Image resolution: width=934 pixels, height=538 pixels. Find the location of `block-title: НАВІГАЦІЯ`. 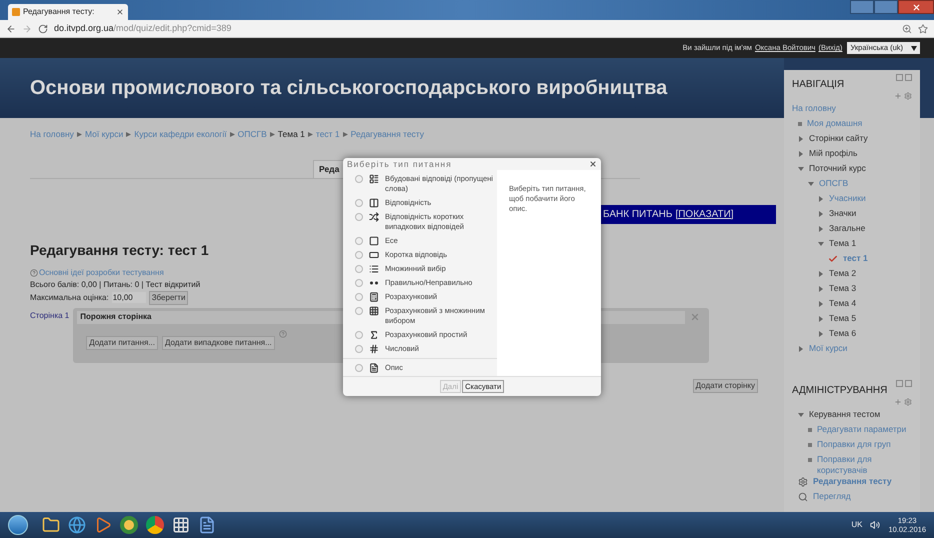

block-title: НАВІГАЦІЯ is located at coordinates (818, 85).